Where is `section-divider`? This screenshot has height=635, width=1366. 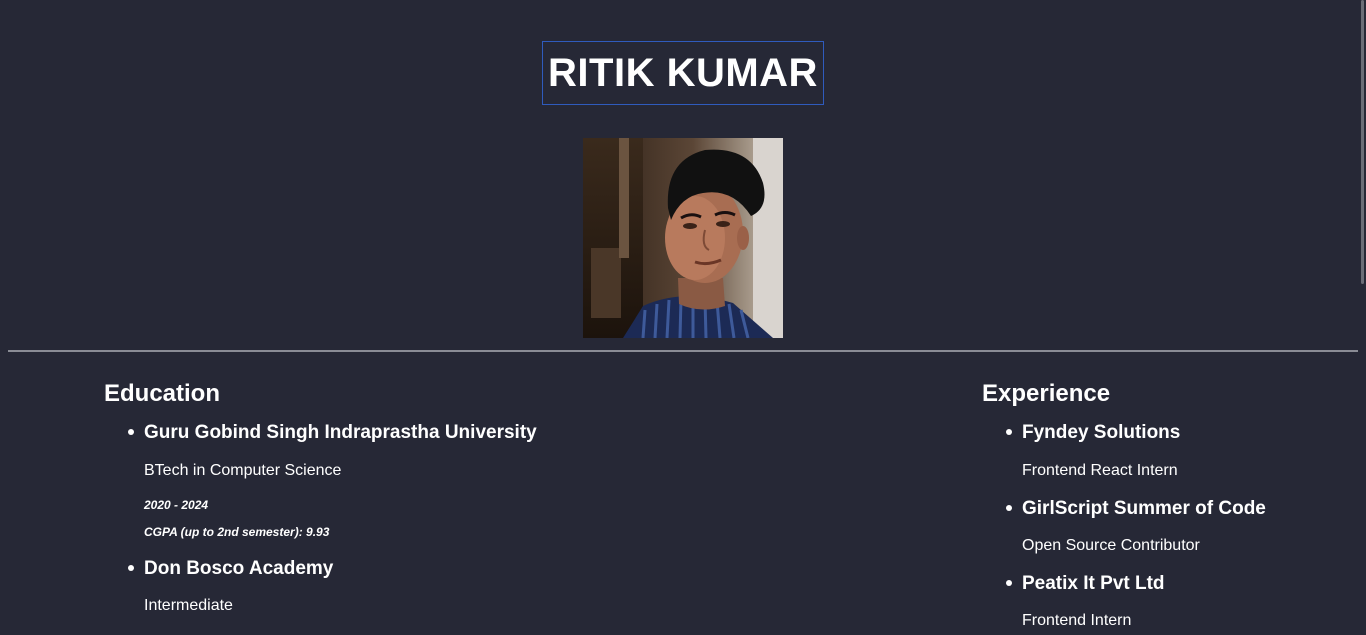
section-divider is located at coordinates (683, 351).